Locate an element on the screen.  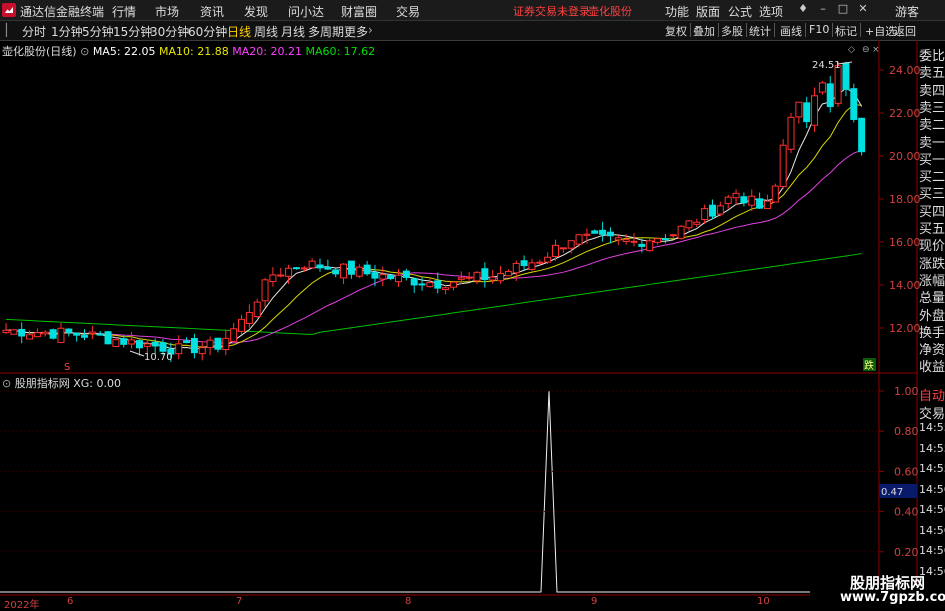
tab-weekly: 周线 is located at coordinates (266, 31).